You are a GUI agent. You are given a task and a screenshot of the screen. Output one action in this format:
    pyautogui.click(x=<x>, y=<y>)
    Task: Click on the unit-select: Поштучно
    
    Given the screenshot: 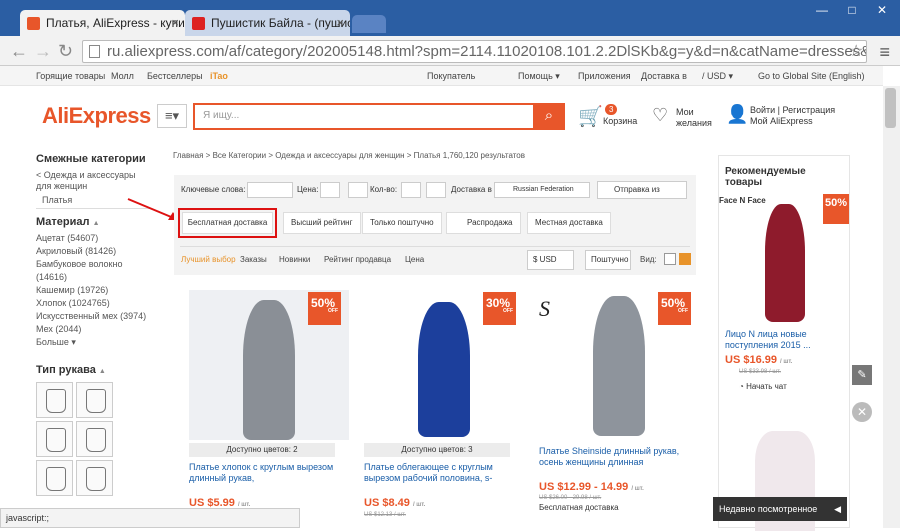 What is the action you would take?
    pyautogui.click(x=608, y=260)
    